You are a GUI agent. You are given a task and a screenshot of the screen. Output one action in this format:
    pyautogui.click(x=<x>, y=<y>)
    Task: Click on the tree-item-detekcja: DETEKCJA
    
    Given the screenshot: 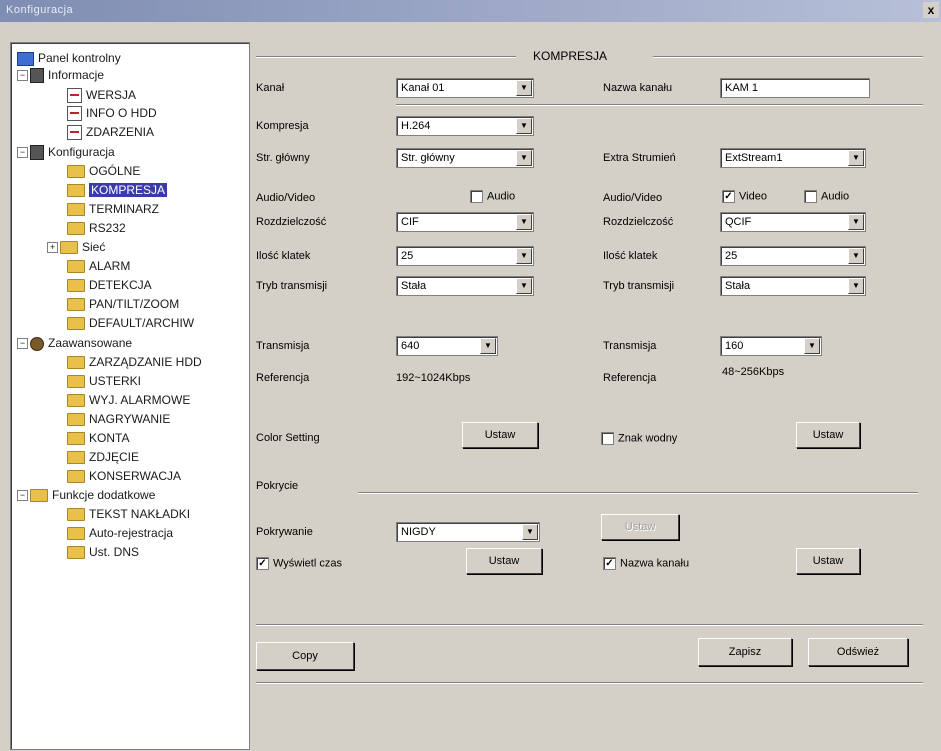 What is the action you would take?
    pyautogui.click(x=109, y=285)
    